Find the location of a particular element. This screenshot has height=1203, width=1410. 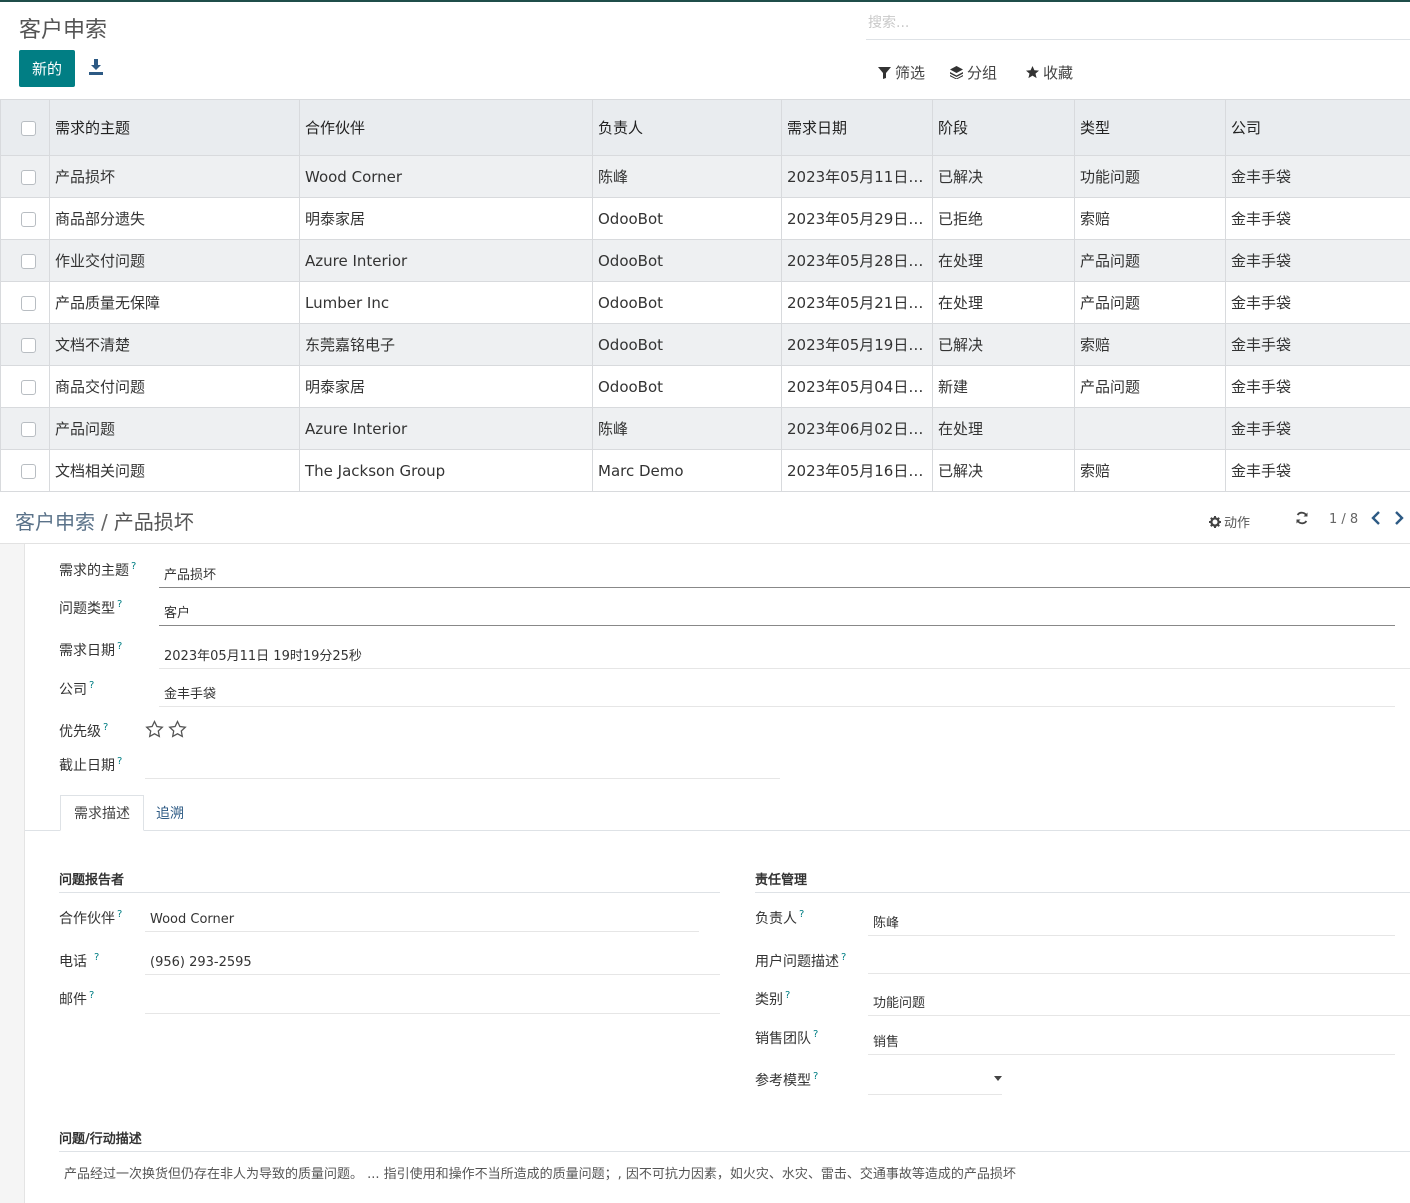

table-cell: Marc Demo is located at coordinates (687, 470).